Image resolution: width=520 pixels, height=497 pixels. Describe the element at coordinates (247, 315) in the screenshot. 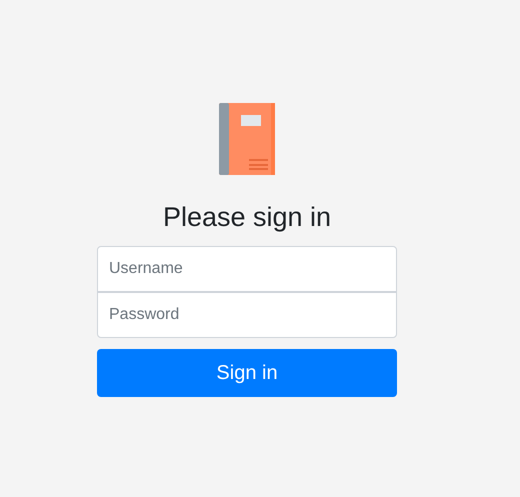

I see `password-field: Password` at that location.